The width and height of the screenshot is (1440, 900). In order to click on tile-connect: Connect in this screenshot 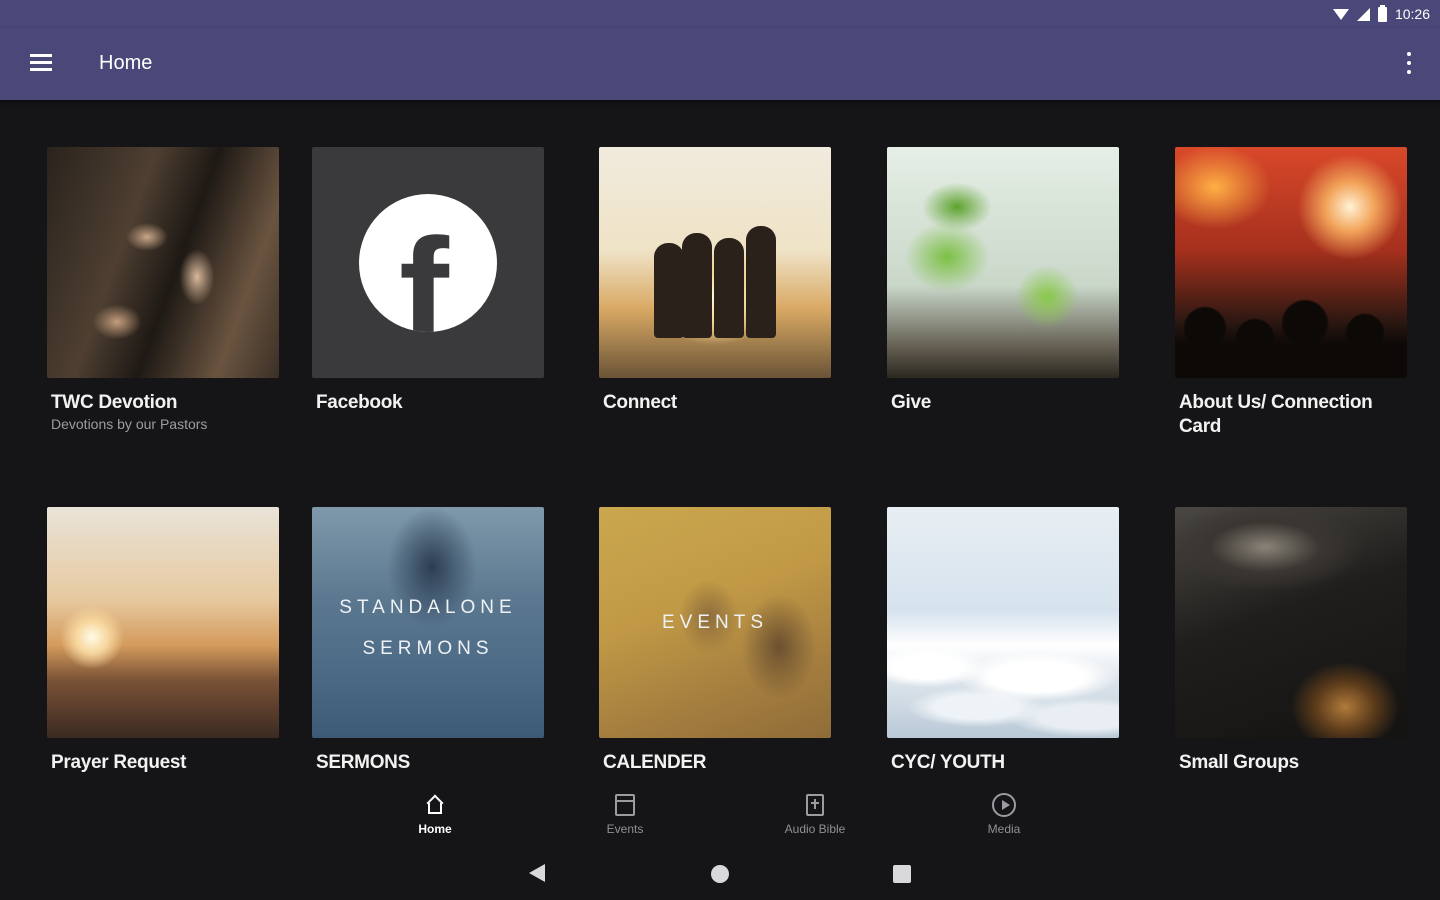, I will do `click(715, 281)`.